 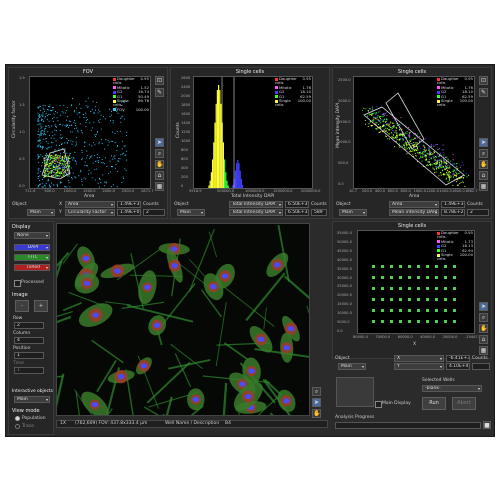 I want to click on y-value-field: 1.49E+0, so click(x=129, y=212).